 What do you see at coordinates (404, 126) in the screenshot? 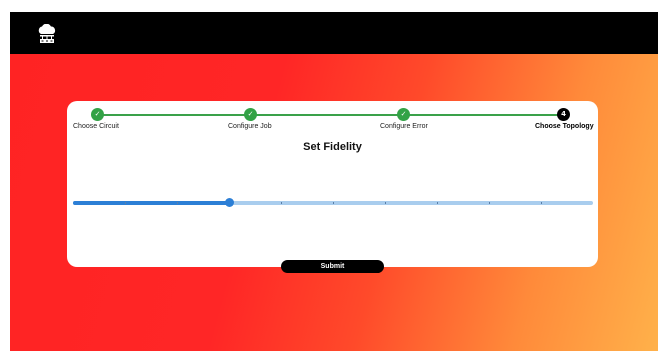
I see `step-3-label: Configure Error` at bounding box center [404, 126].